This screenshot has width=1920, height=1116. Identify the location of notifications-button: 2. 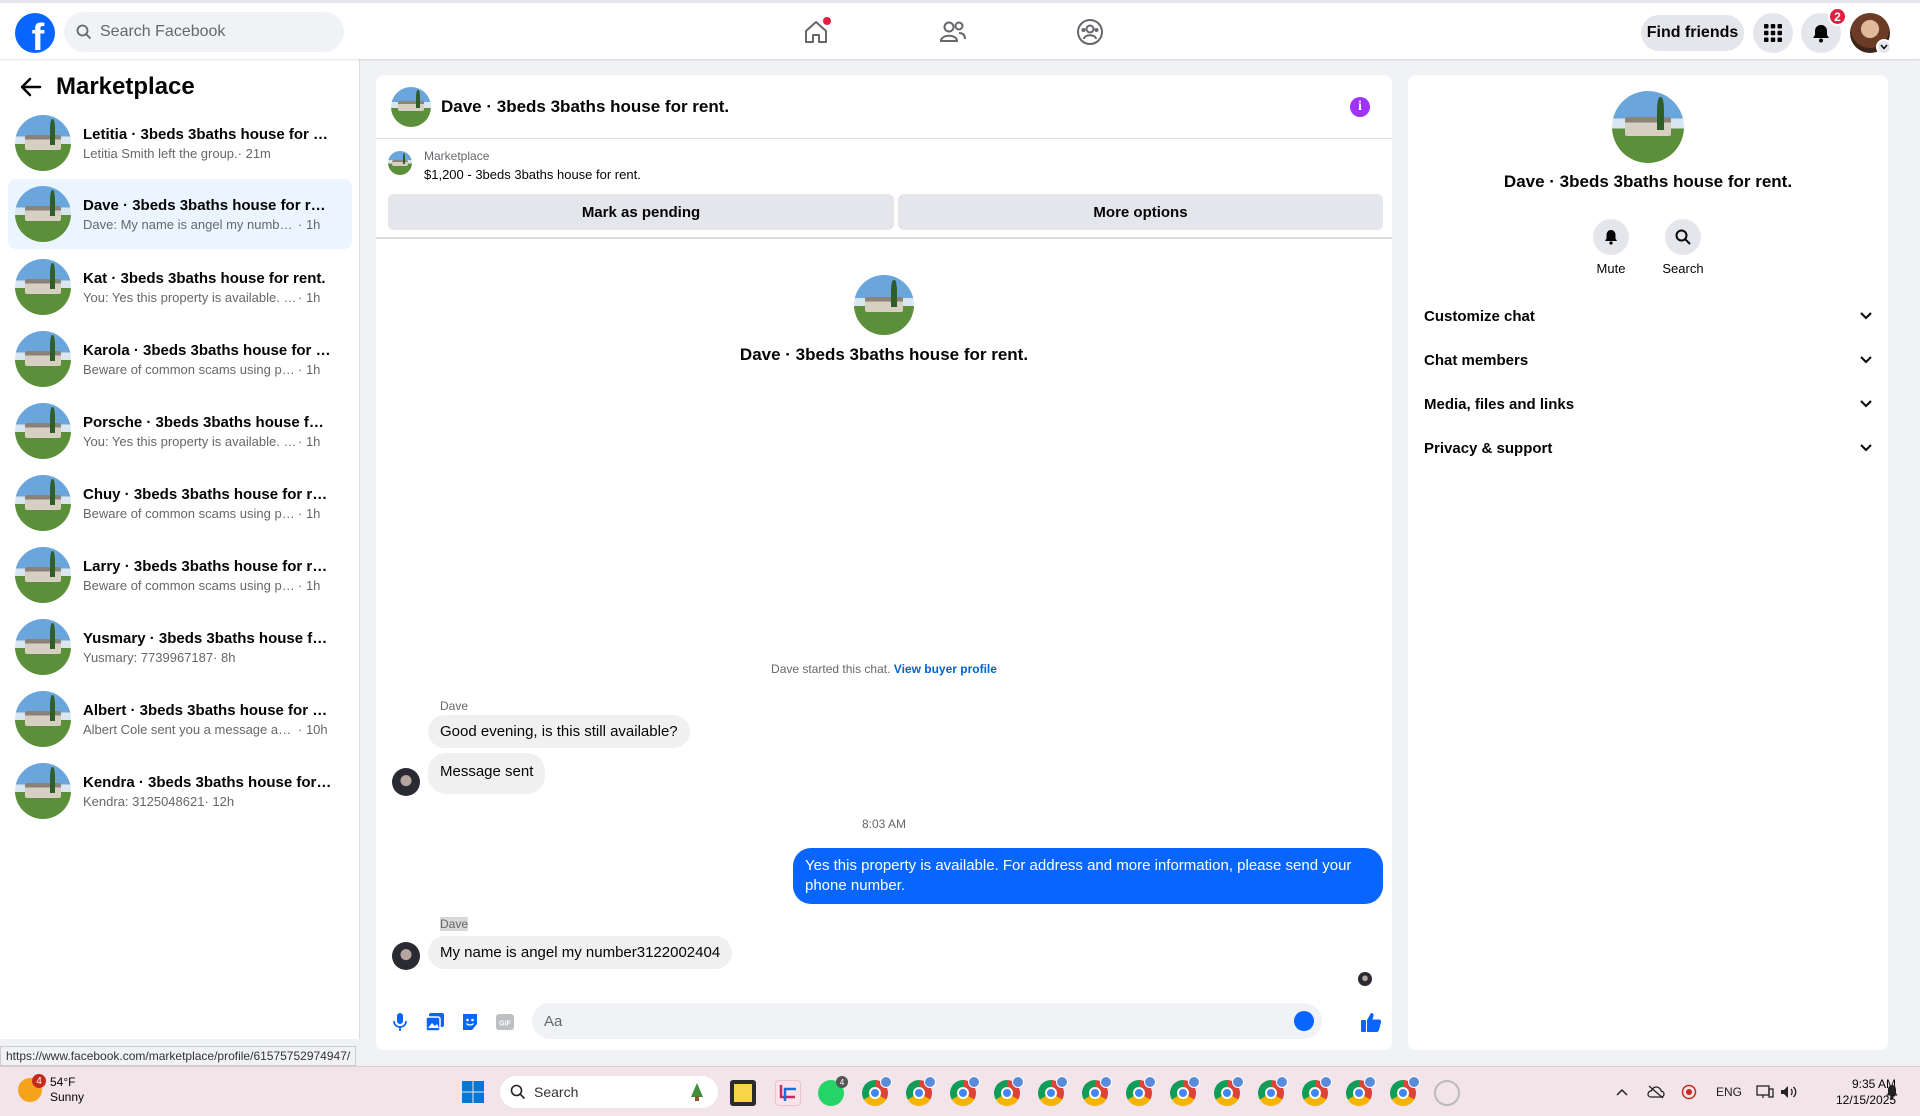
(1824, 30).